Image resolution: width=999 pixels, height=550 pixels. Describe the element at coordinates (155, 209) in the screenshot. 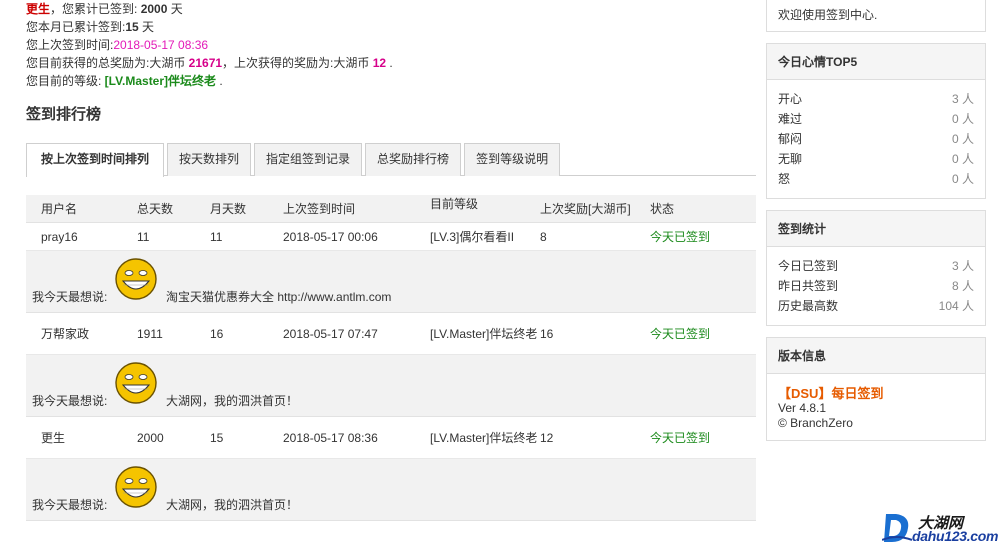

I see `col-total-days: 总天数` at that location.